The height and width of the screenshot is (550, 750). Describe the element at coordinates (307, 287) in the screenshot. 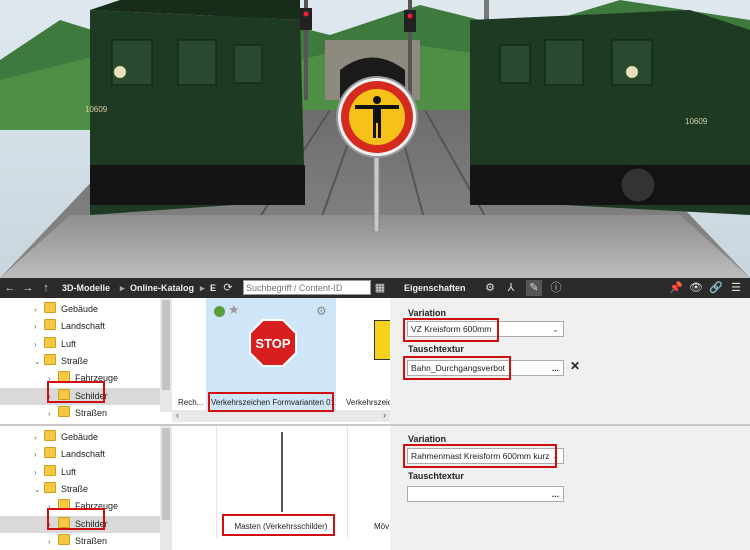

I see `search-input` at that location.